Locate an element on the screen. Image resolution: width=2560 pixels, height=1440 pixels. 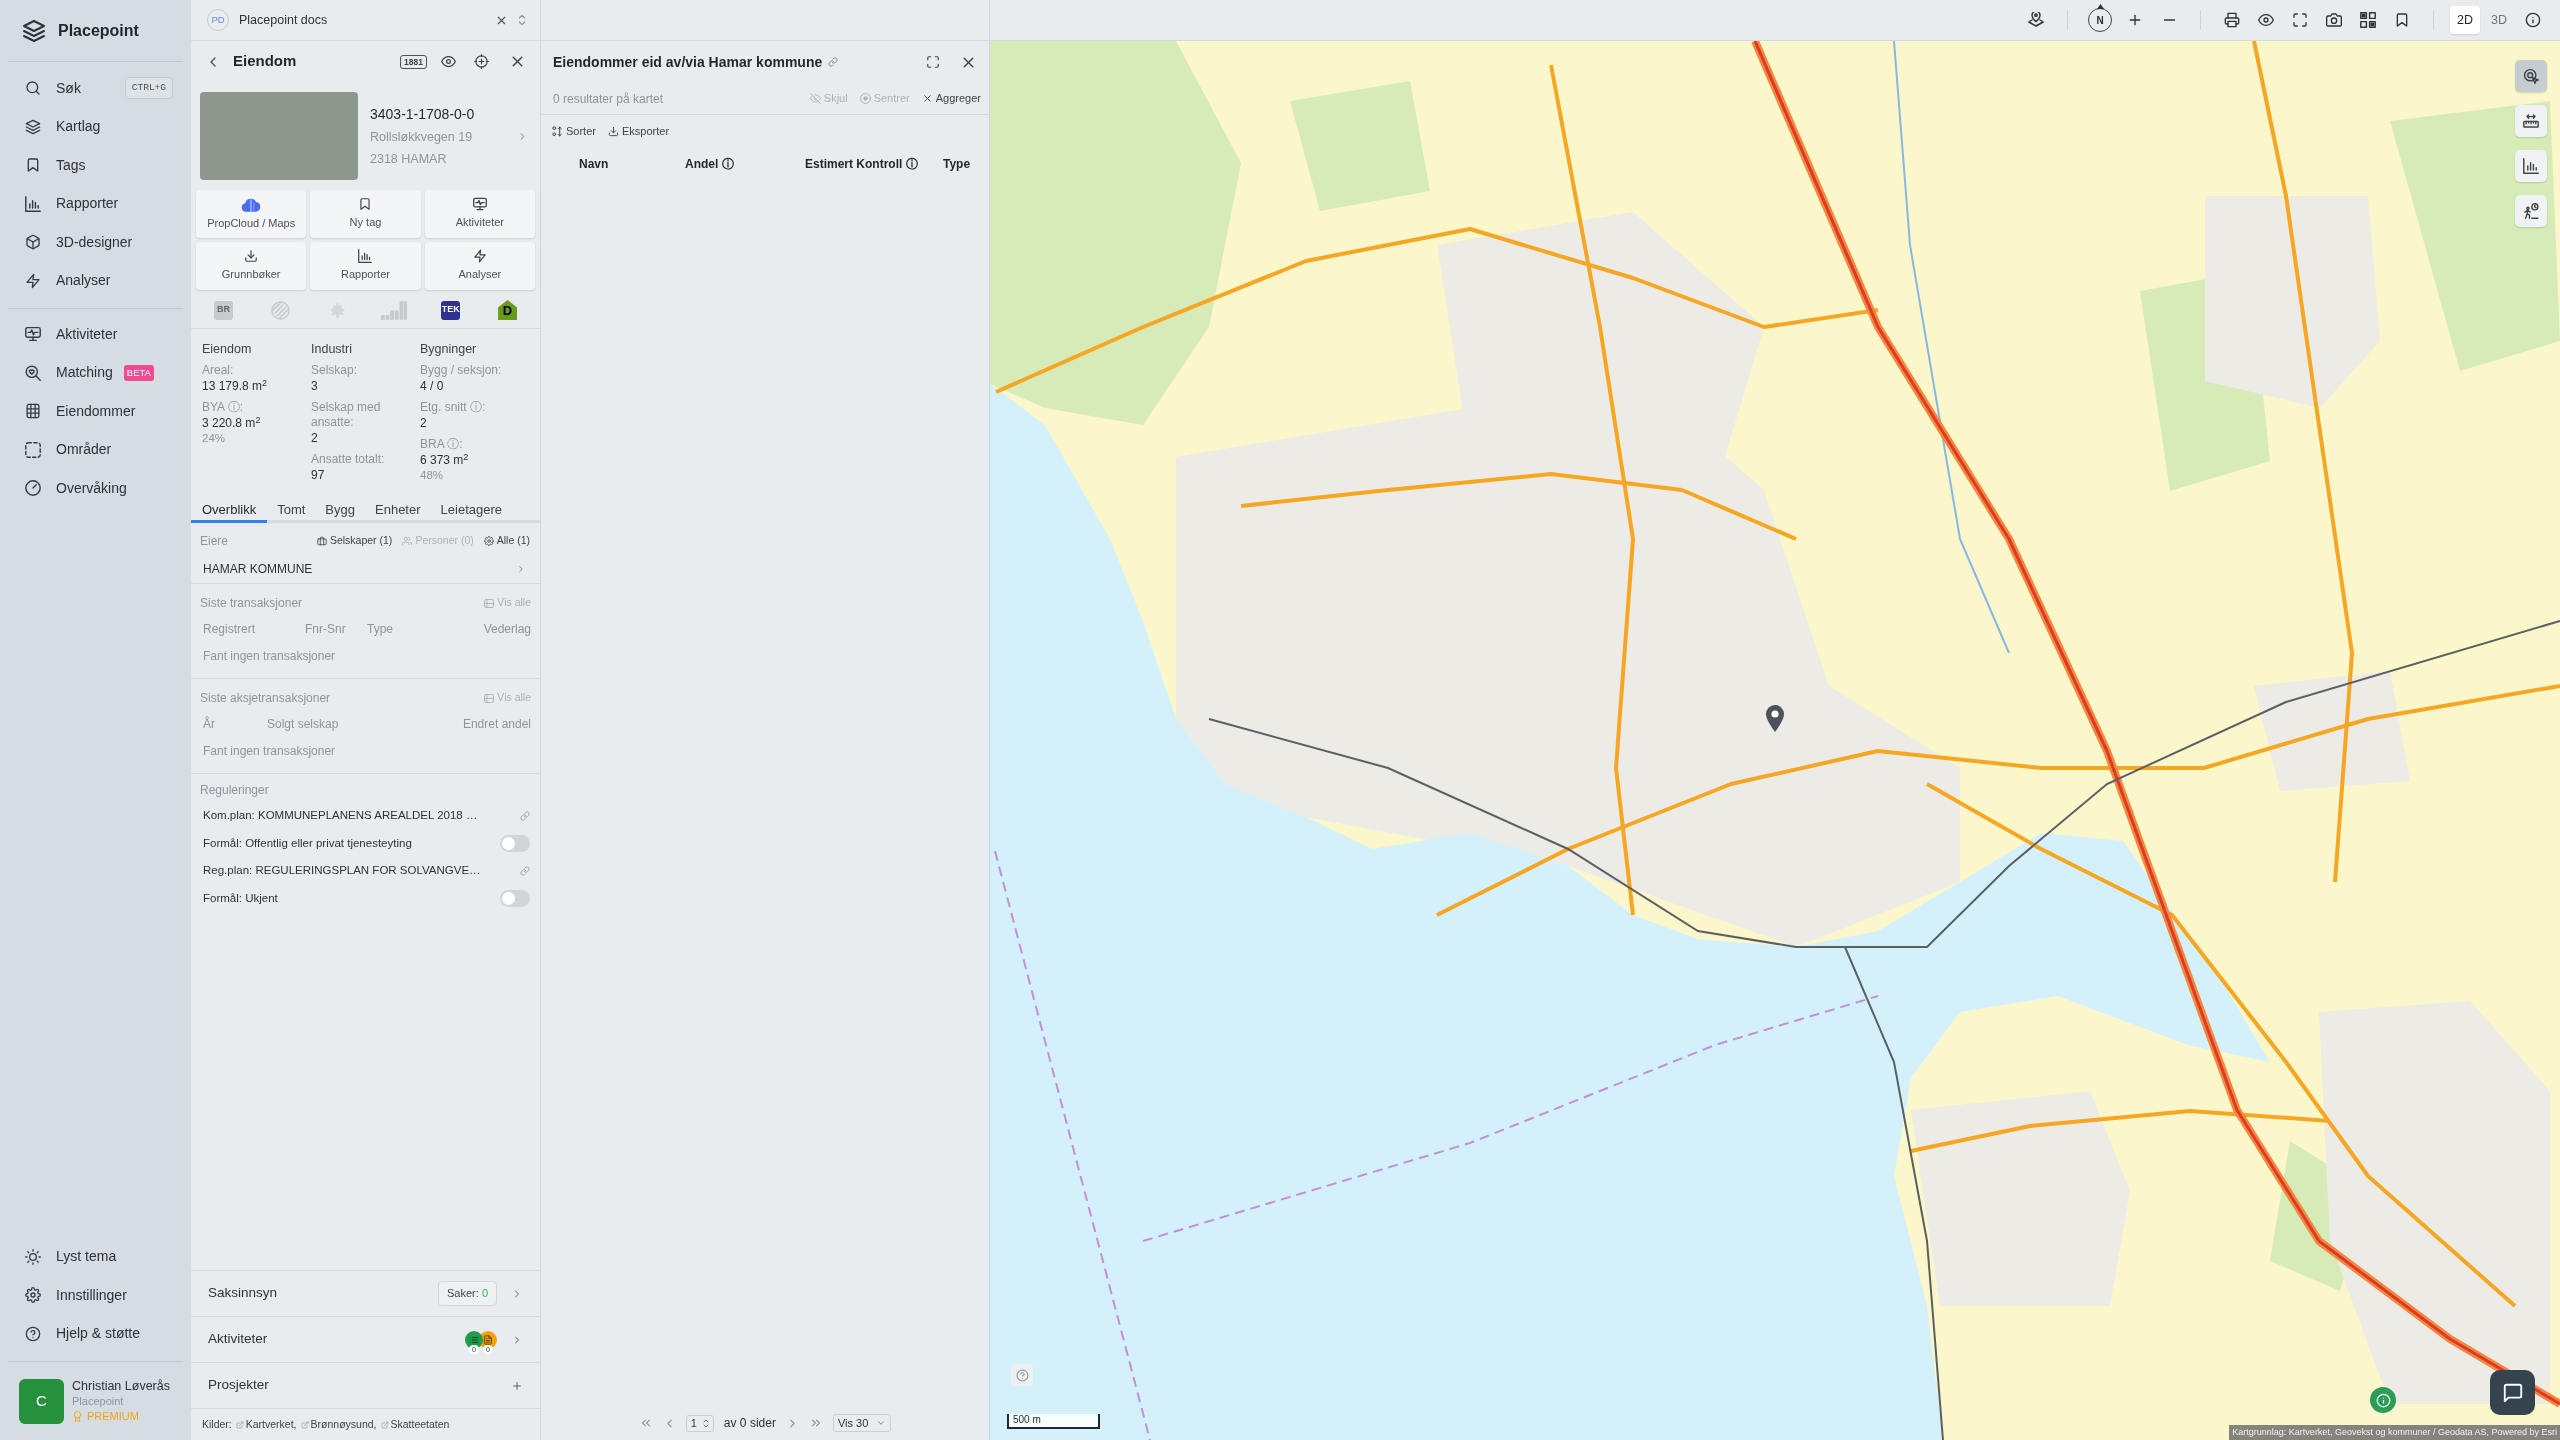
tab: Leietagere is located at coordinates (471, 511).